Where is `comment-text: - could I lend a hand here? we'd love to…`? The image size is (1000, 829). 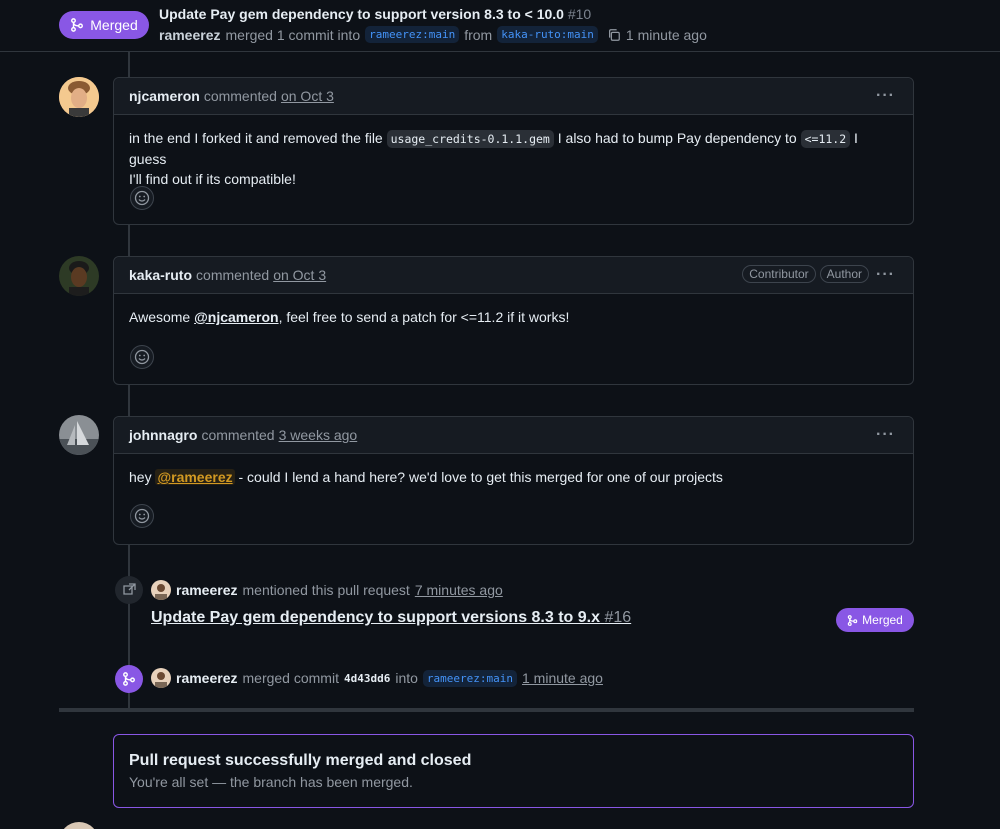 comment-text: - could I lend a hand here? we'd love to… is located at coordinates (480, 477).